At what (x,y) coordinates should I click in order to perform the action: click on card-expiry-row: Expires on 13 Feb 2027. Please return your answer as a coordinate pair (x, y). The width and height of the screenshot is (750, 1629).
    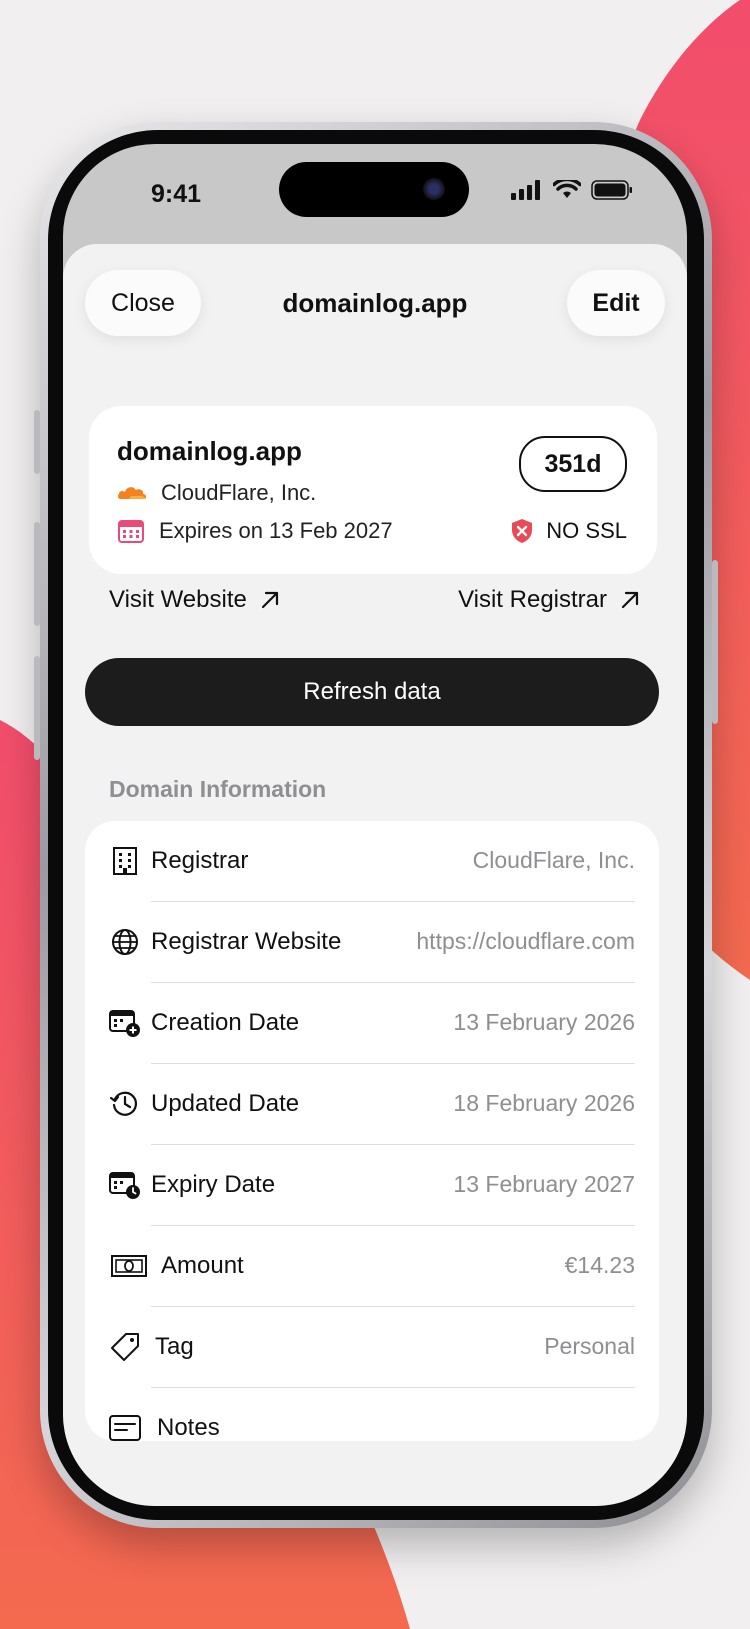
    Looking at the image, I should click on (255, 531).